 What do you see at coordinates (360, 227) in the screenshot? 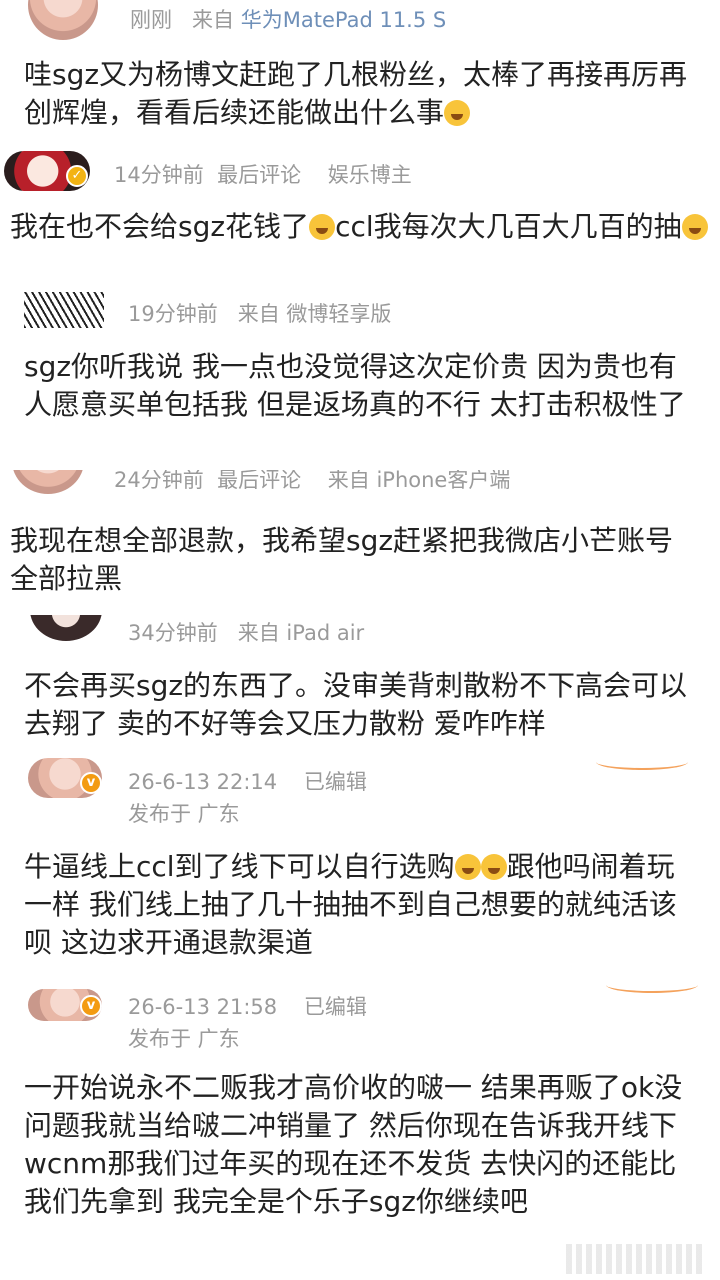
I see `comment-text: 我在也不会给sgz花钱了 ccl我每次大几百大几百的抽` at bounding box center [360, 227].